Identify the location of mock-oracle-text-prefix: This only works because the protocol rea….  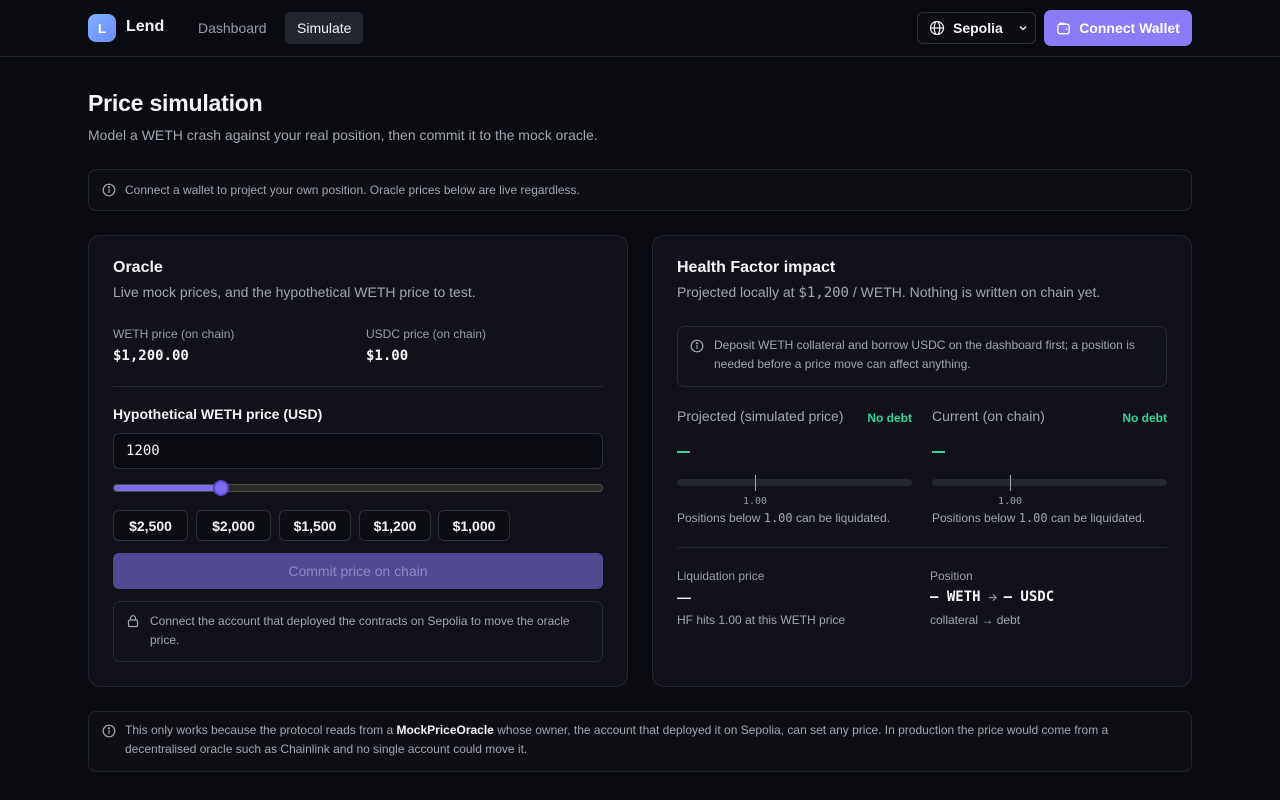
(259, 730).